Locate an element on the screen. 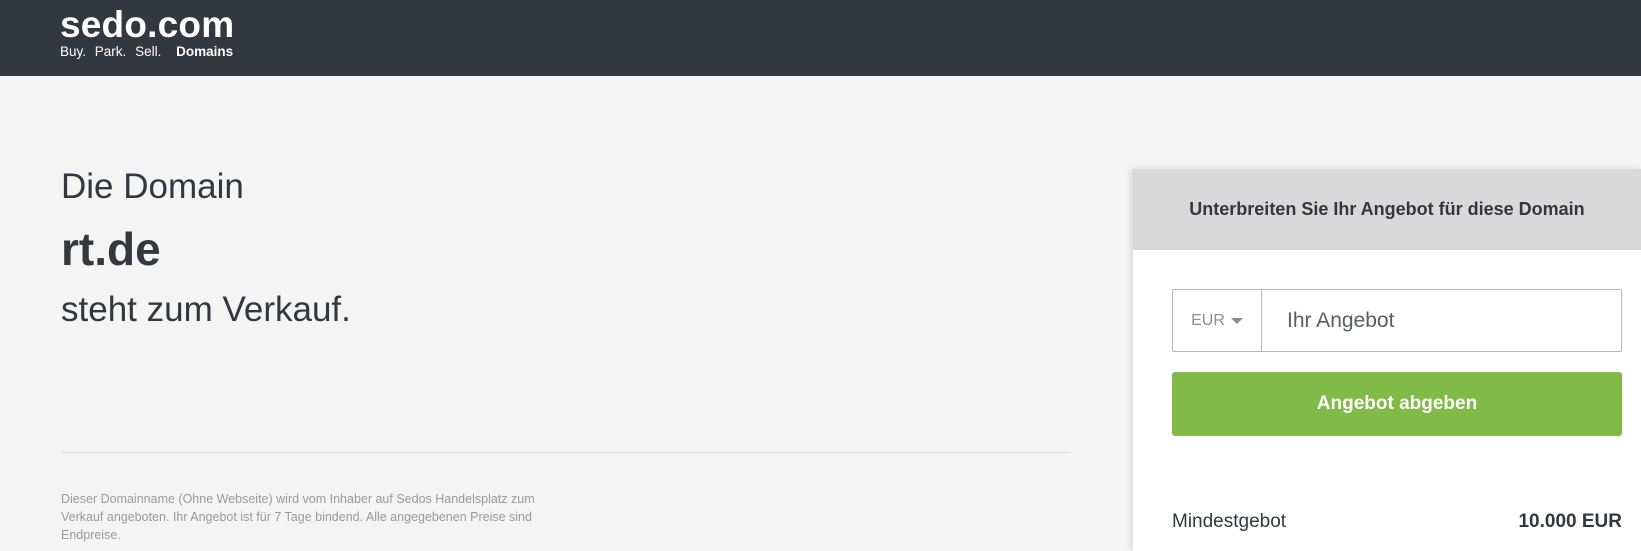 This screenshot has width=1641, height=551. sedo-logo: sedo.com Buy. Park. Sell. Domains is located at coordinates (147, 32).